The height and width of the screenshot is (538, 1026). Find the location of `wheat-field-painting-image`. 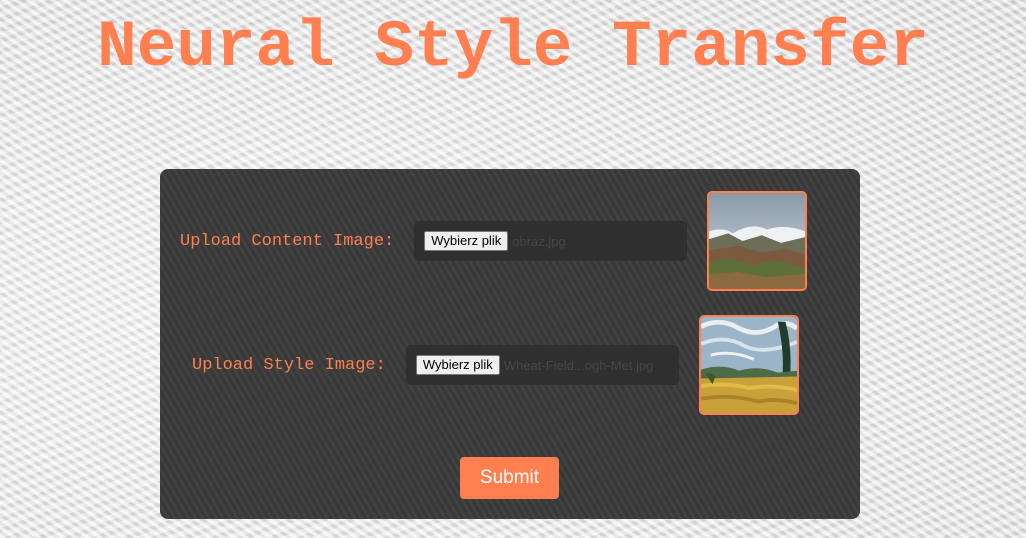

wheat-field-painting-image is located at coordinates (748, 365).